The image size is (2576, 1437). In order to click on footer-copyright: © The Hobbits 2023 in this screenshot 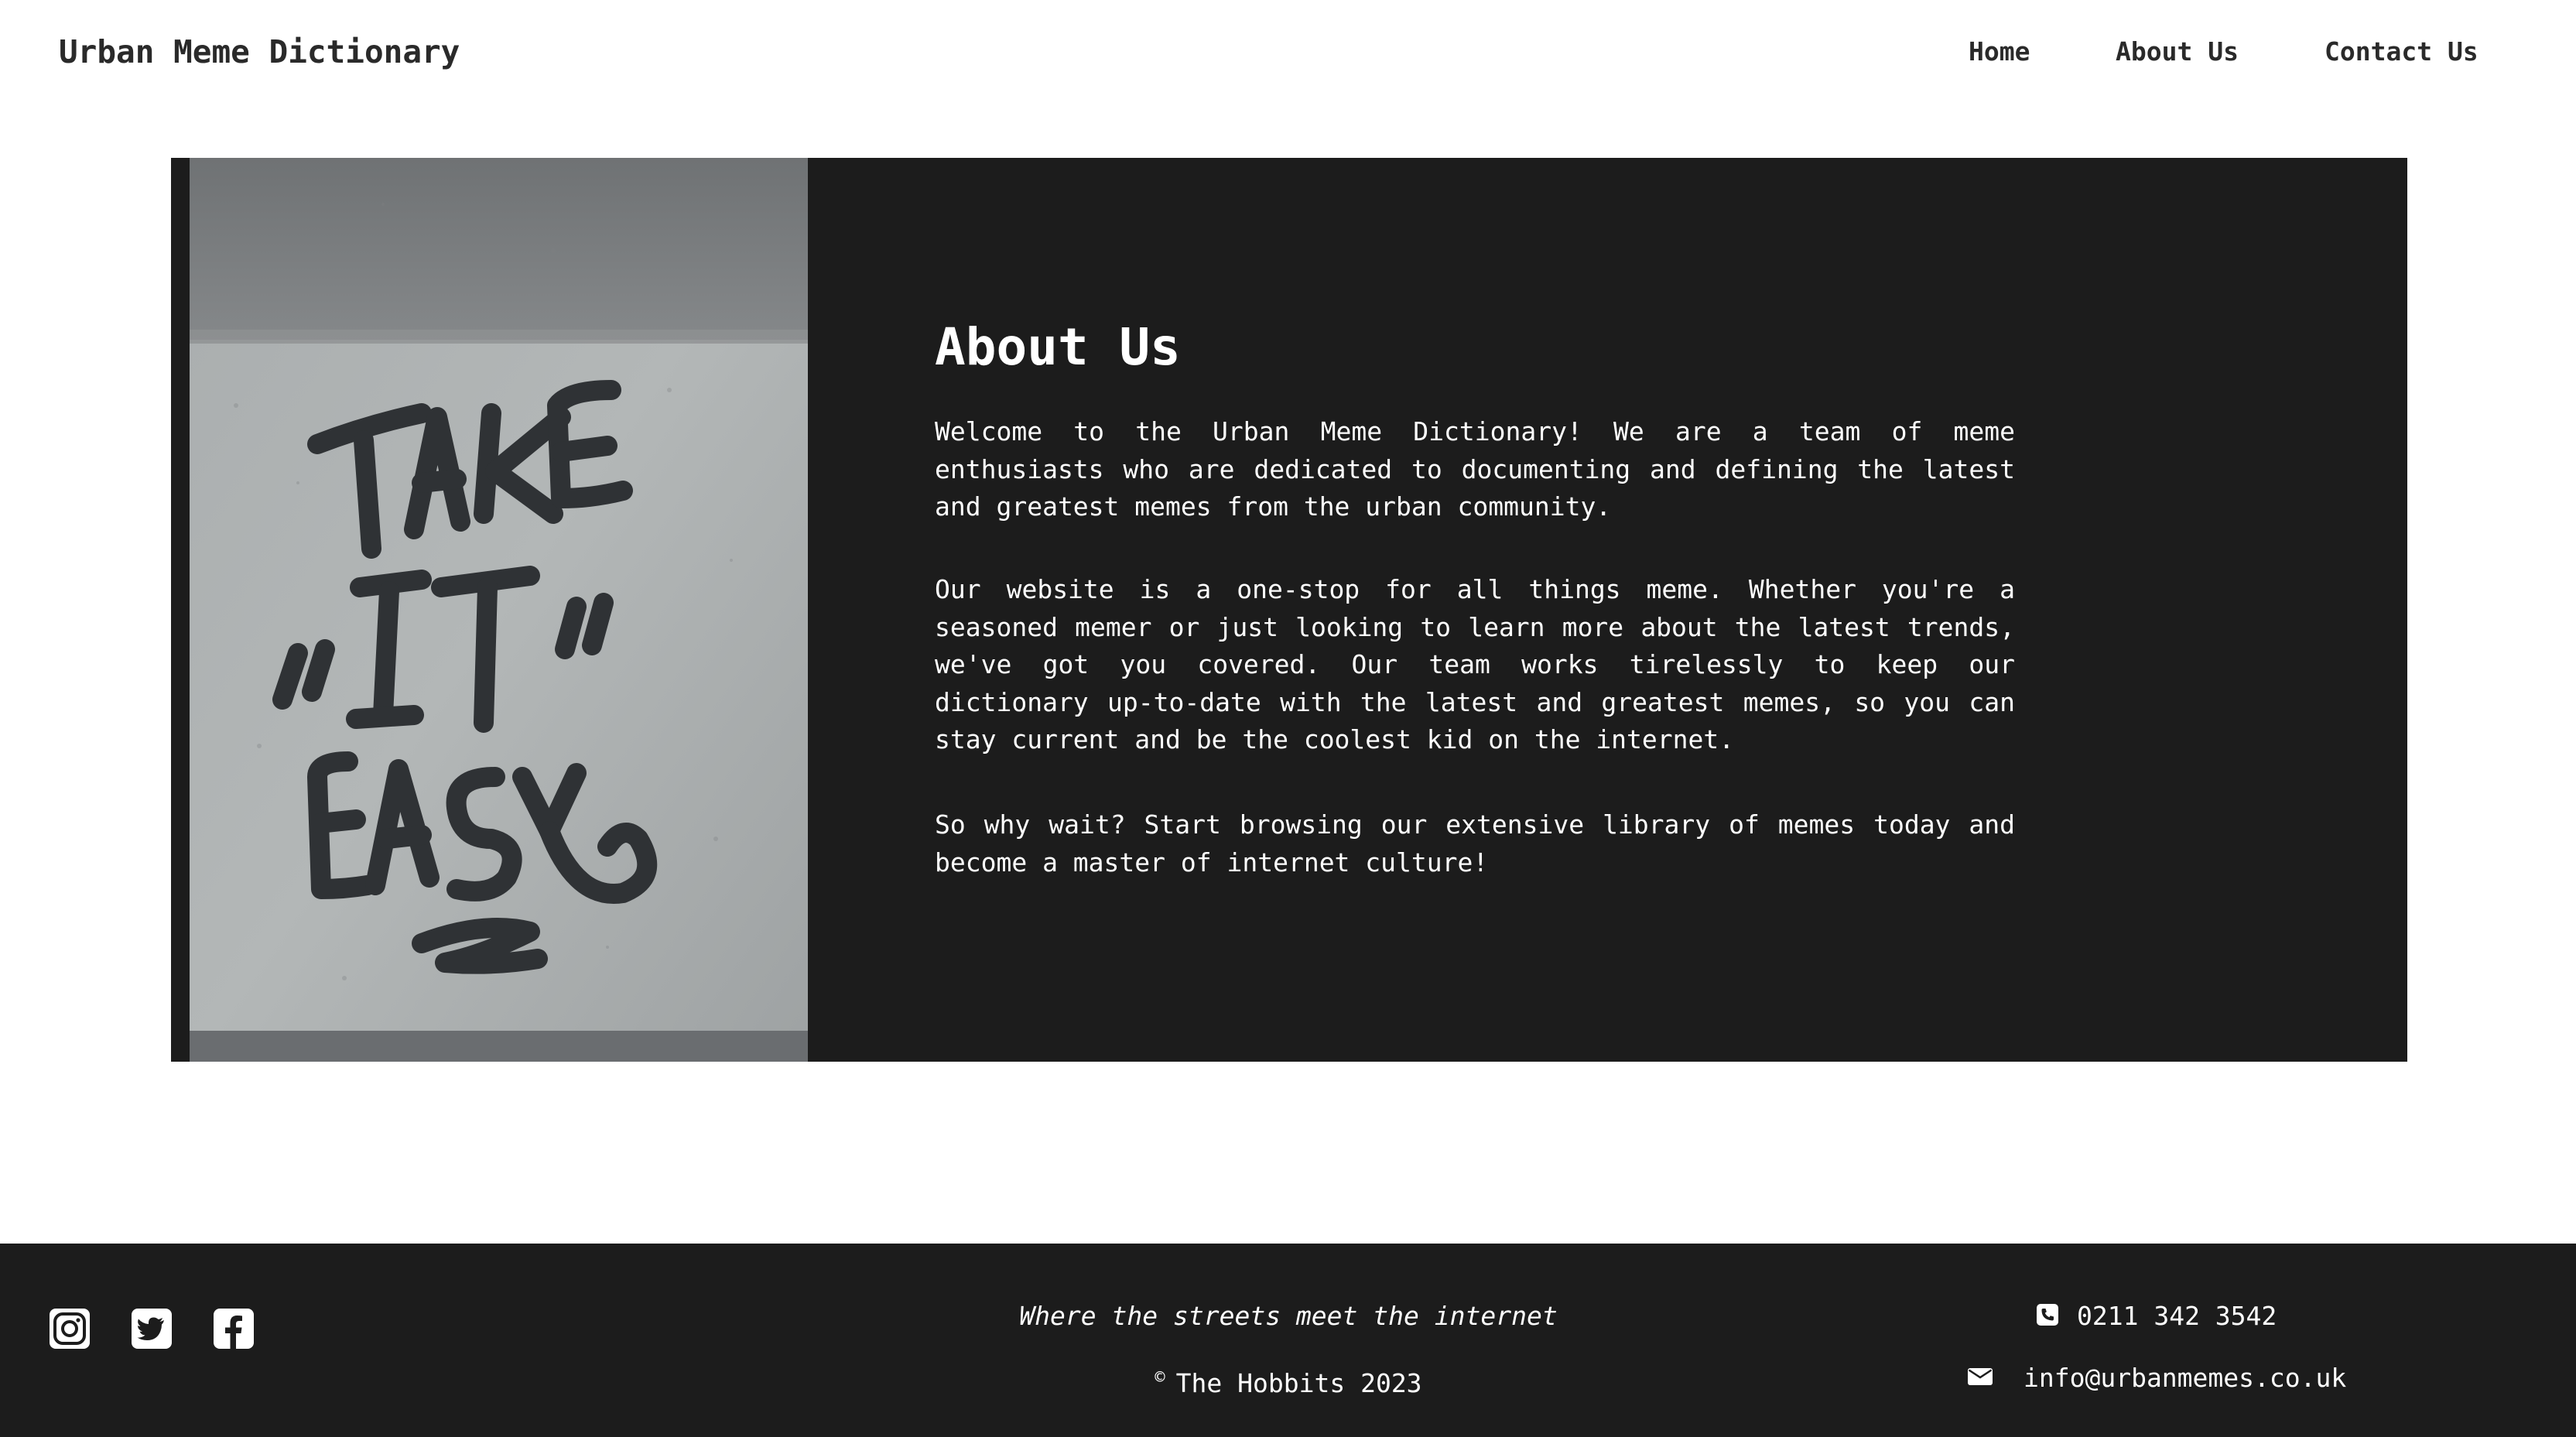, I will do `click(1288, 1381)`.